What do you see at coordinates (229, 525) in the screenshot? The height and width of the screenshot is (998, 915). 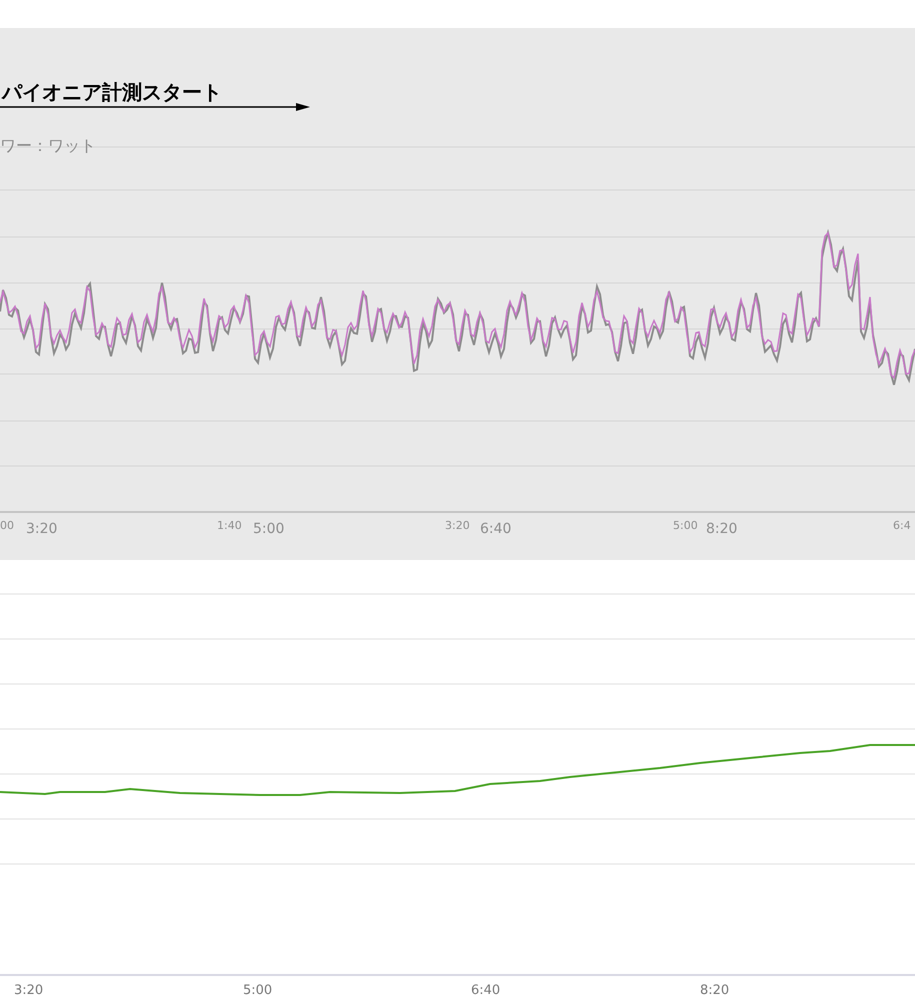 I see `time-label: 1:40` at bounding box center [229, 525].